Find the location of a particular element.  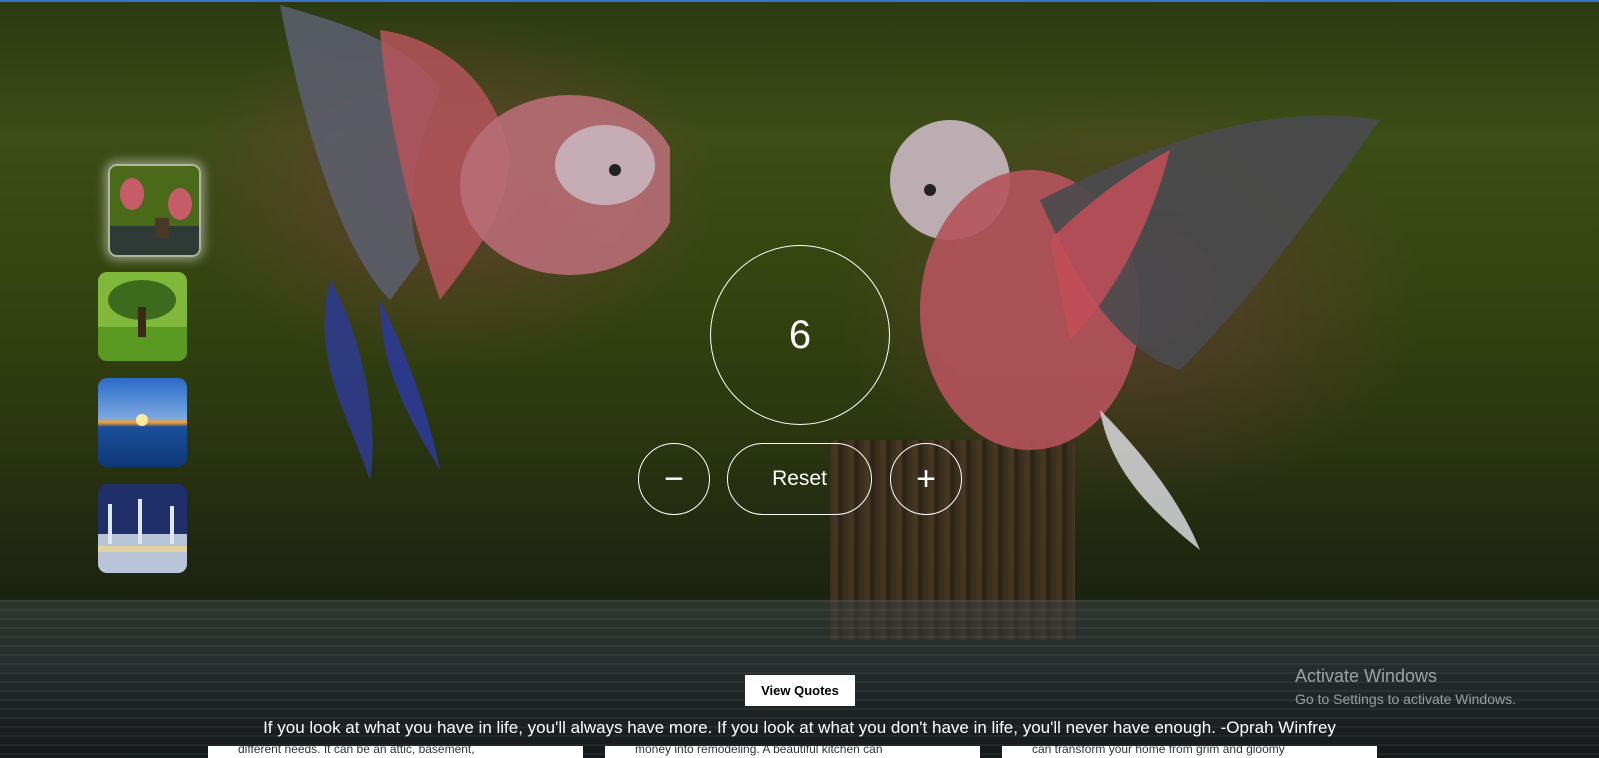

increment-button: + is located at coordinates (926, 479).